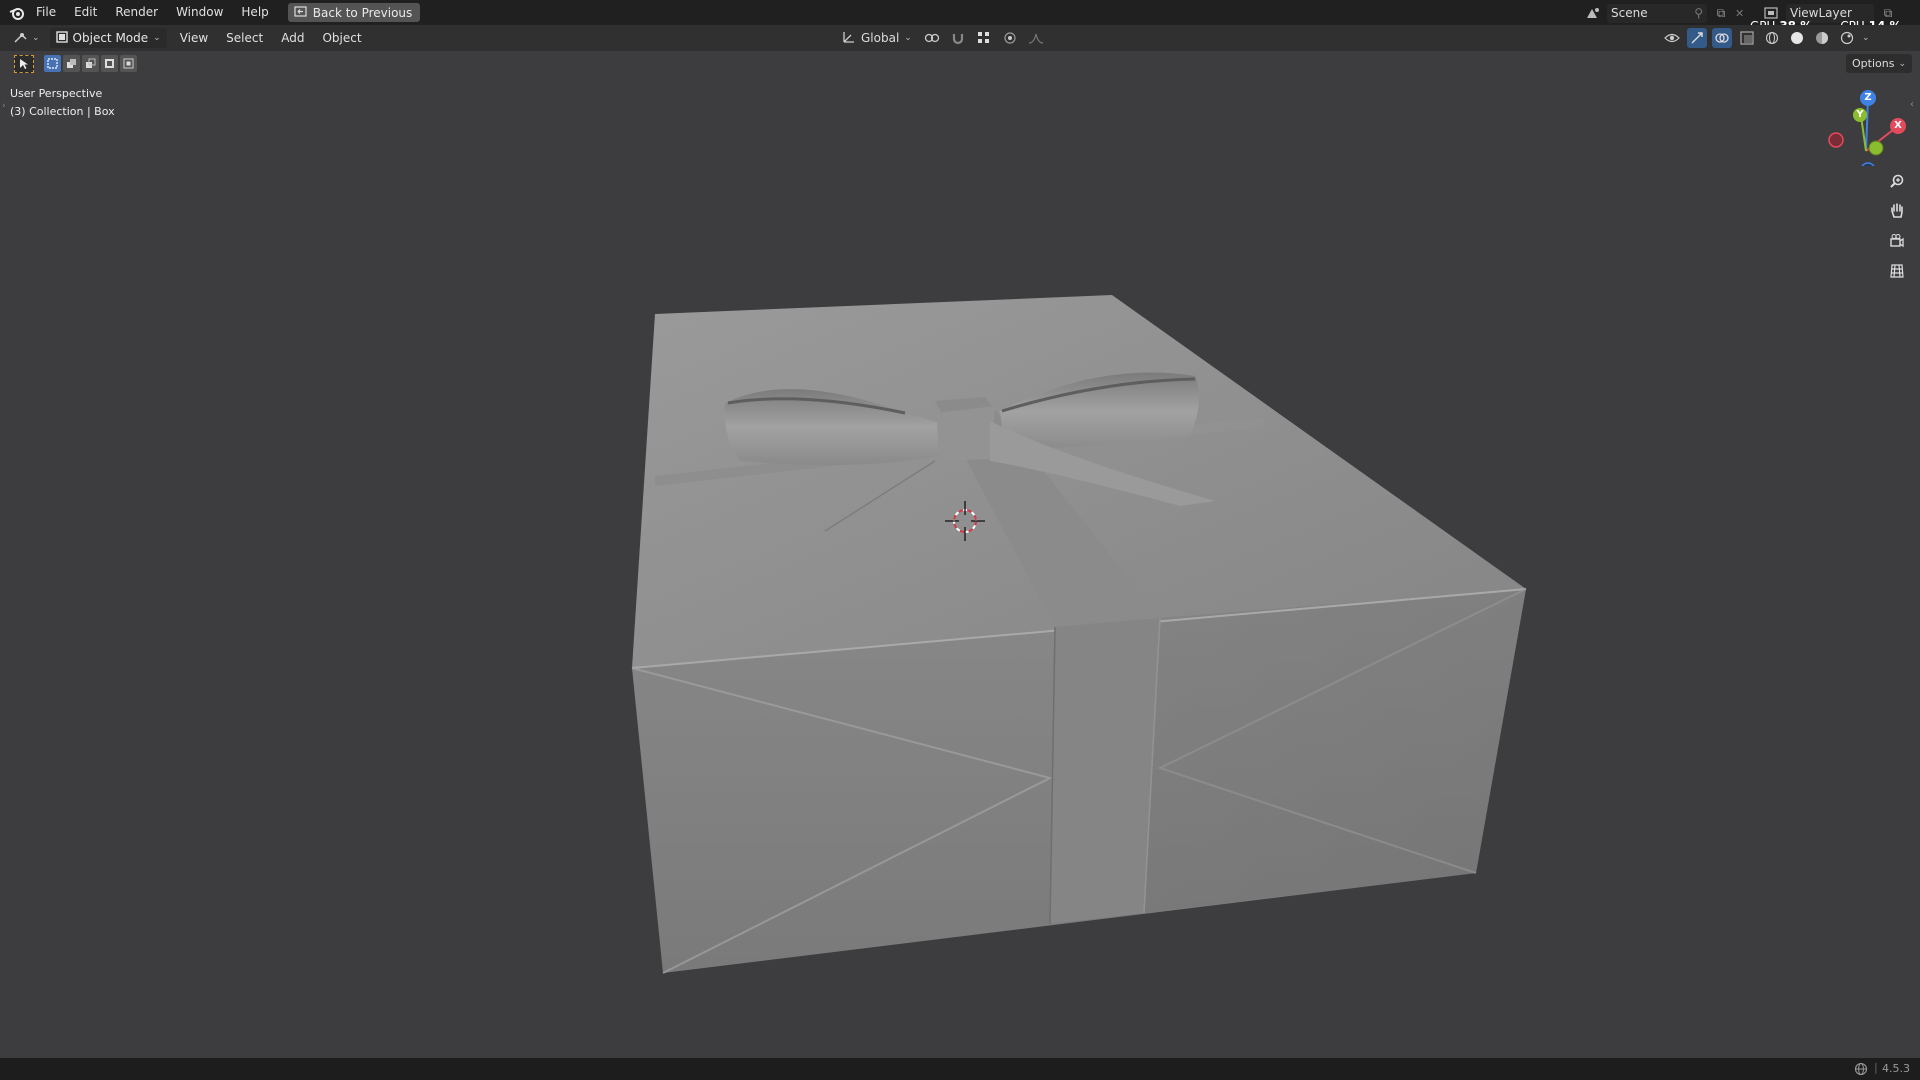 The width and height of the screenshot is (1920, 1080). I want to click on gizmo-z-label: Z, so click(1868, 97).